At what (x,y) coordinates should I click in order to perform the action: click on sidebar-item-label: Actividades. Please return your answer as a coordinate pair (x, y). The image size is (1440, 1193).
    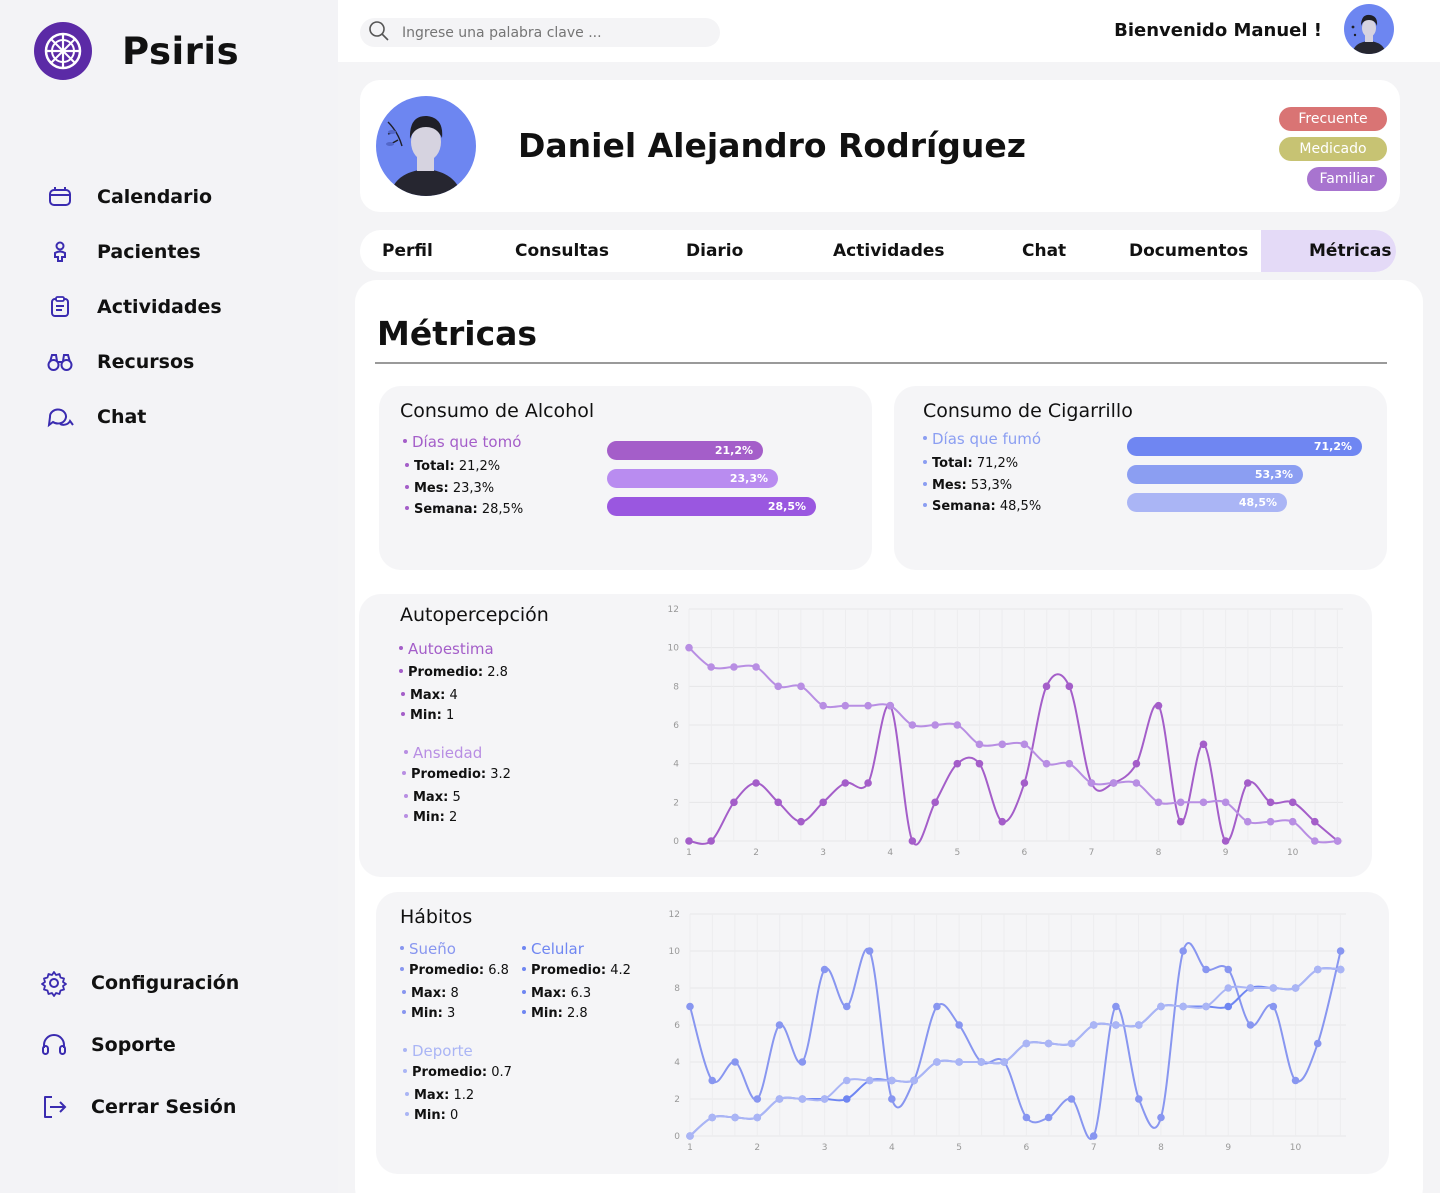
    Looking at the image, I should click on (159, 307).